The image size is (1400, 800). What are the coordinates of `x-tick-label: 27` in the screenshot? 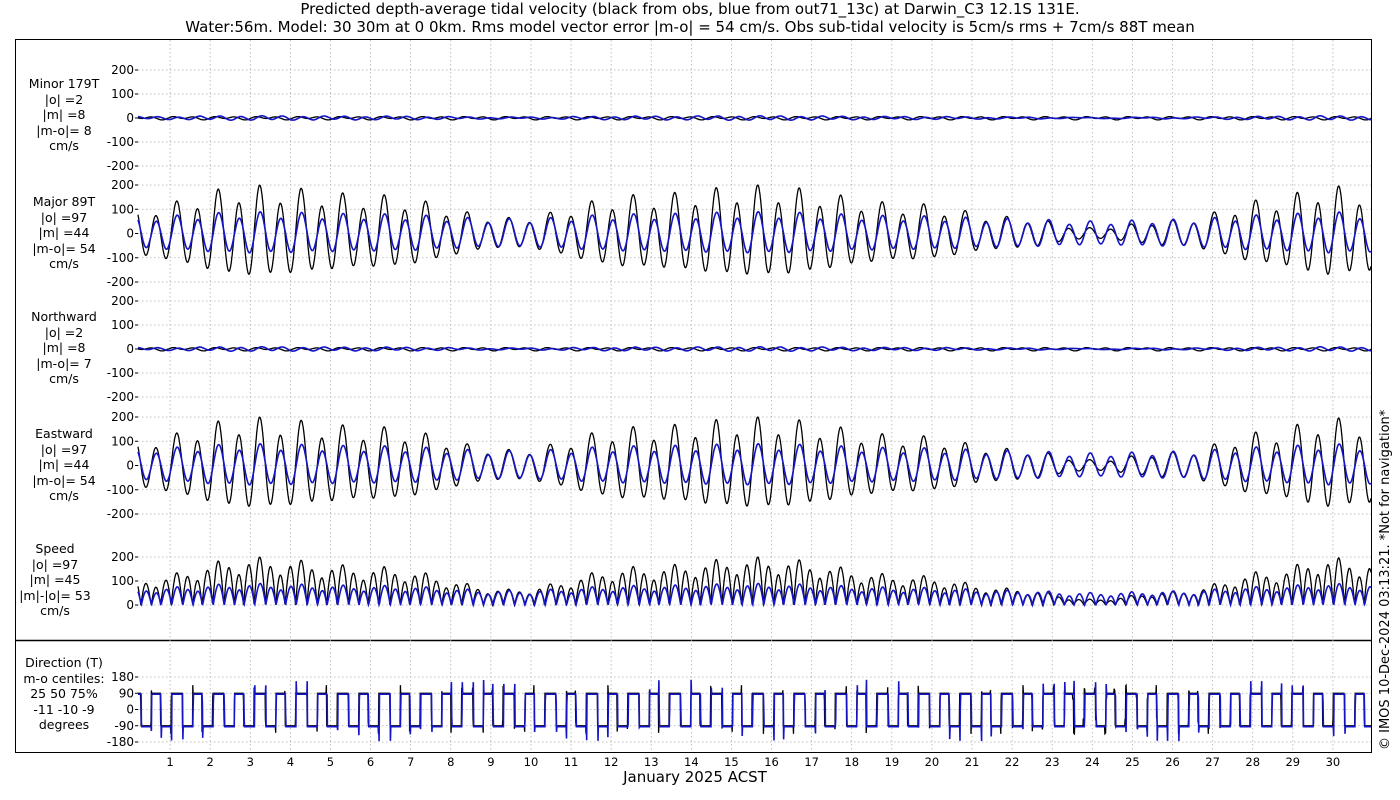 It's located at (1212, 762).